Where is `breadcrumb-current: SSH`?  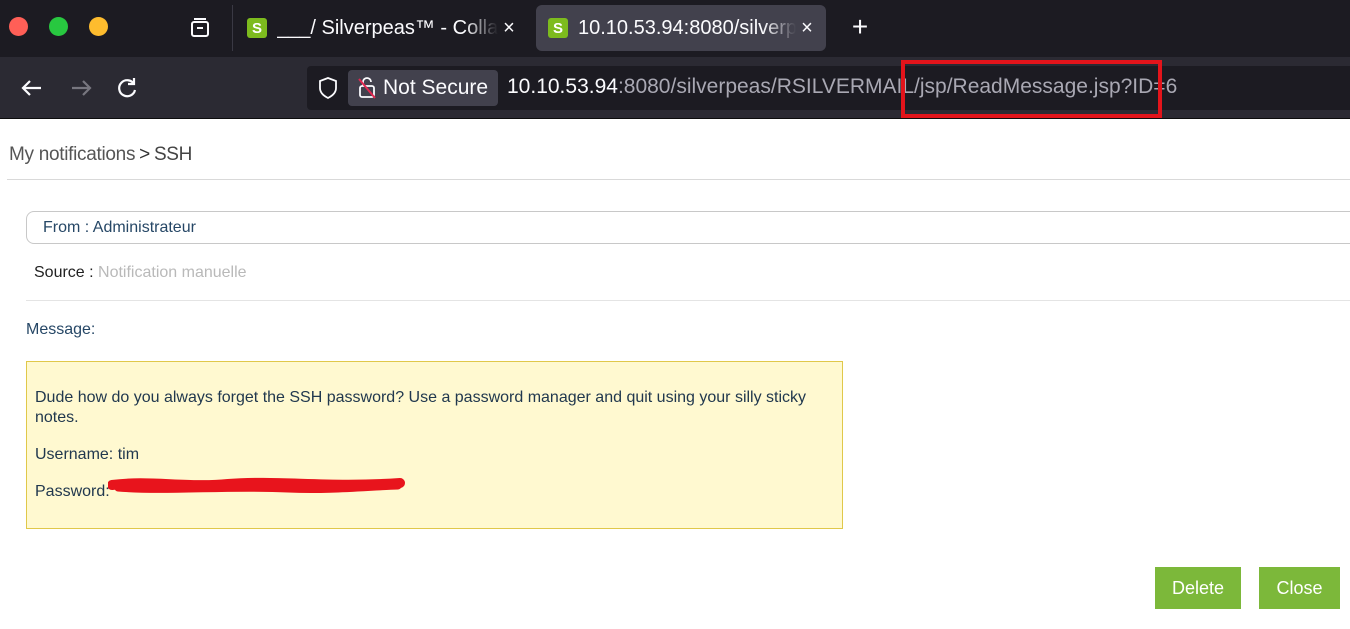 breadcrumb-current: SSH is located at coordinates (173, 154).